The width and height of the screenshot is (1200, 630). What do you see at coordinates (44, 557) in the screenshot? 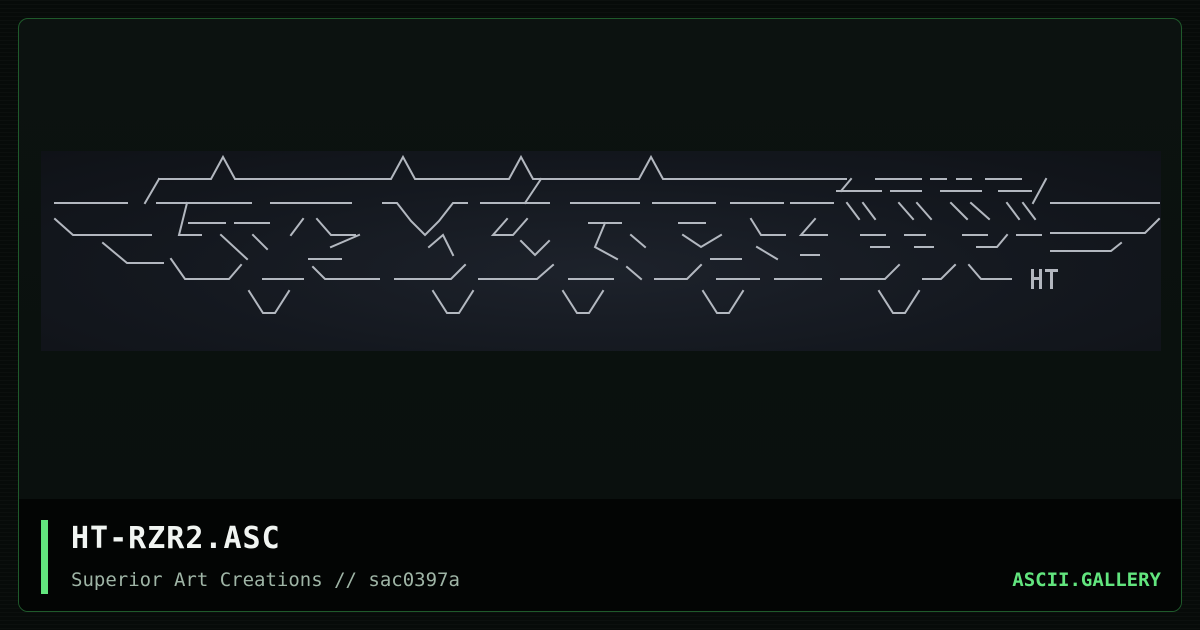
I see `accent-bar` at bounding box center [44, 557].